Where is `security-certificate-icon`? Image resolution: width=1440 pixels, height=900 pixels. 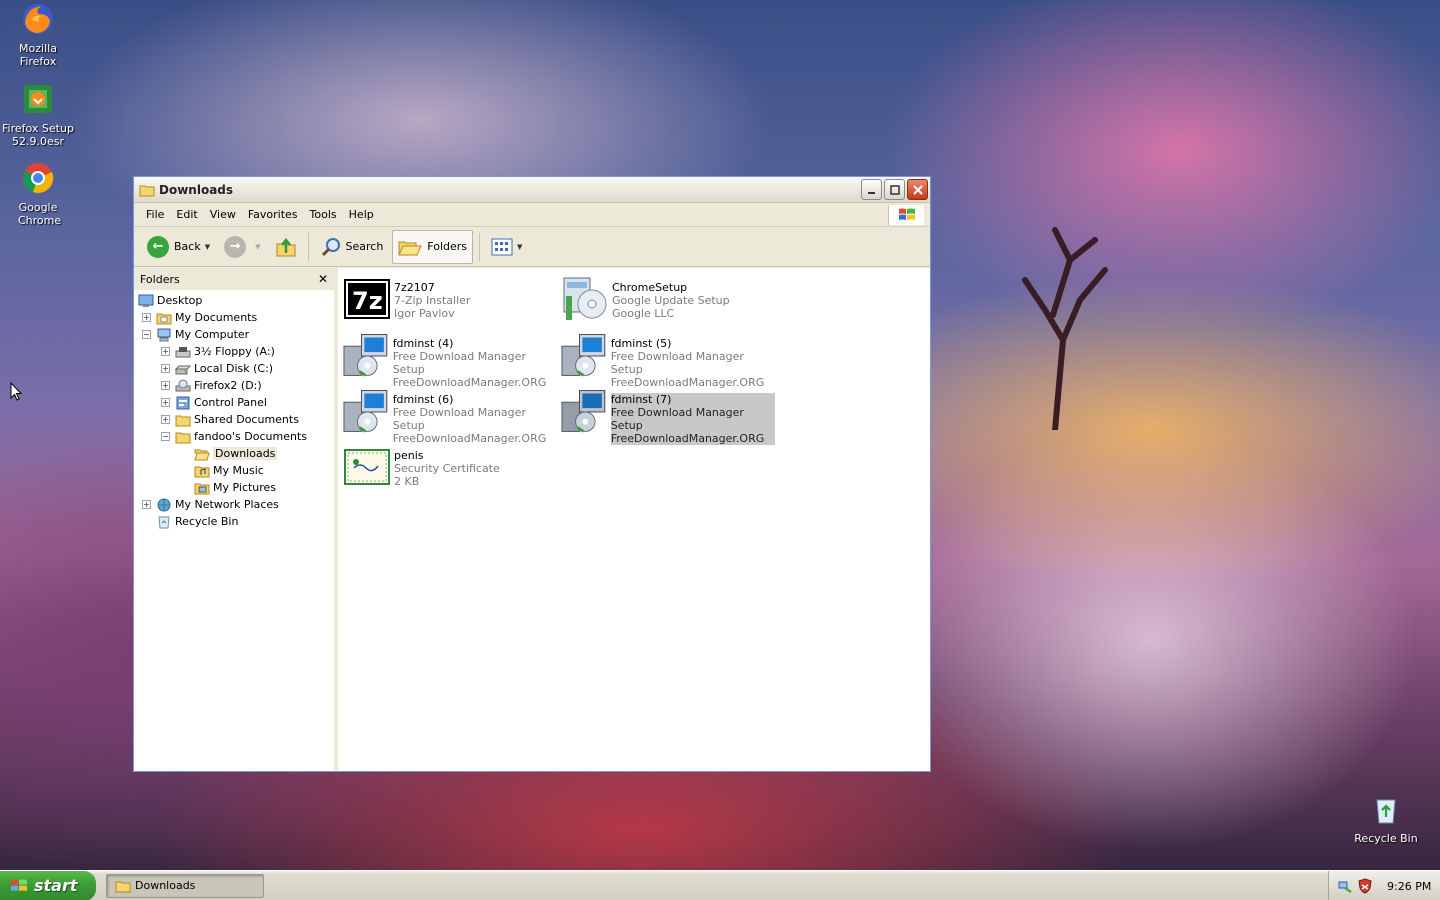
security-certificate-icon is located at coordinates (367, 467).